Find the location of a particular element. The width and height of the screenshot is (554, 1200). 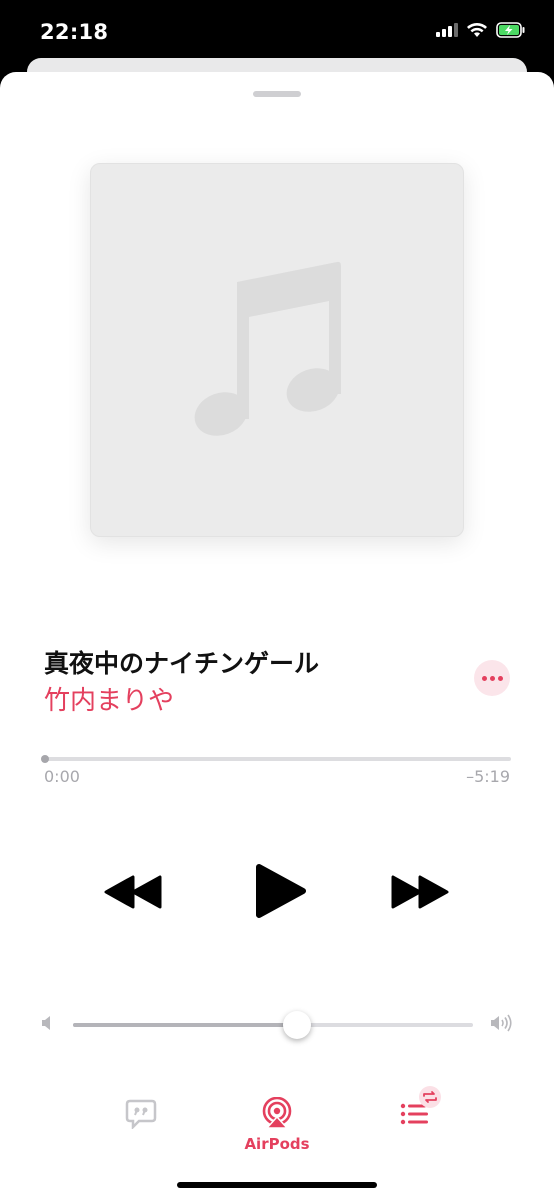

volume-knob is located at coordinates (297, 1025).